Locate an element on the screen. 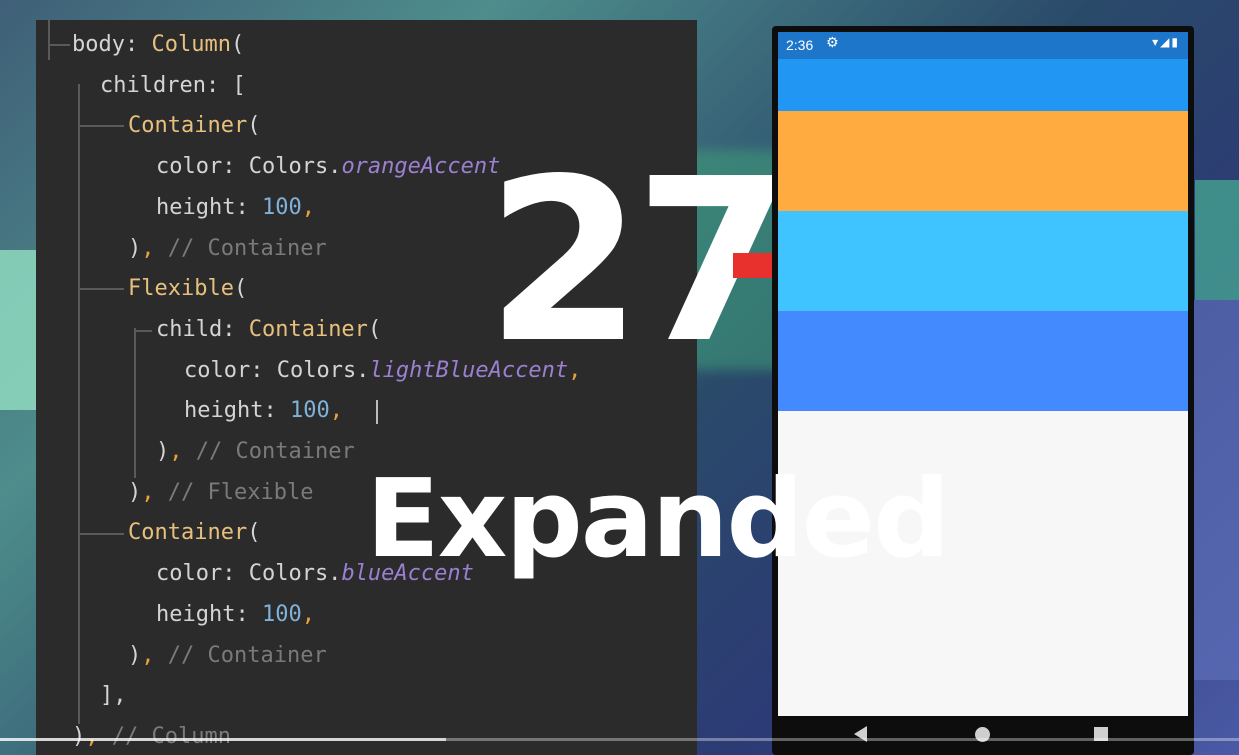  code-token: Column is located at coordinates (191, 44).